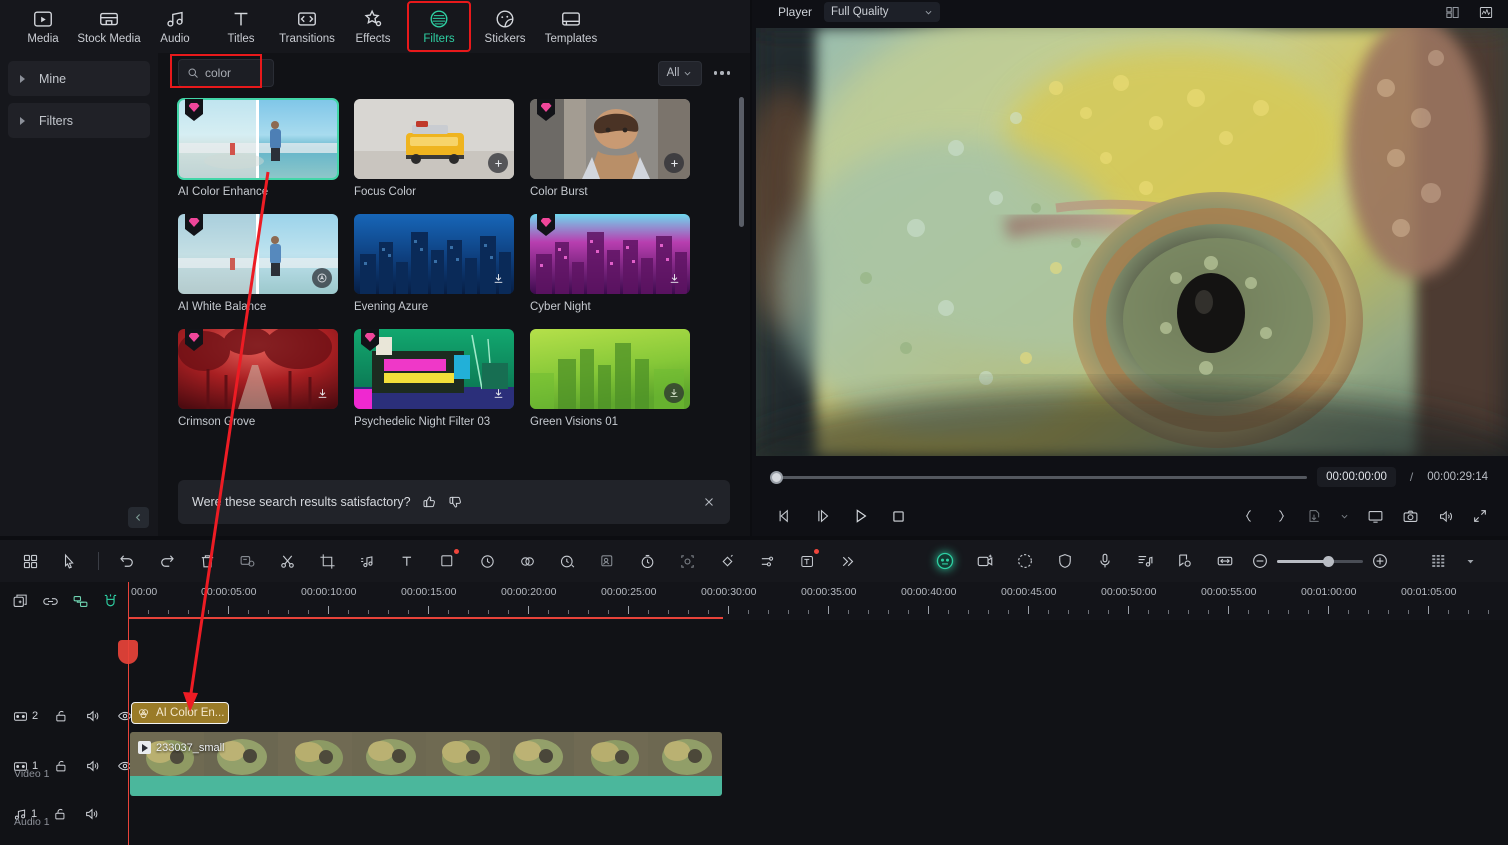 The width and height of the screenshot is (1508, 845). I want to click on nav-item-effects: Effects, so click(373, 26).